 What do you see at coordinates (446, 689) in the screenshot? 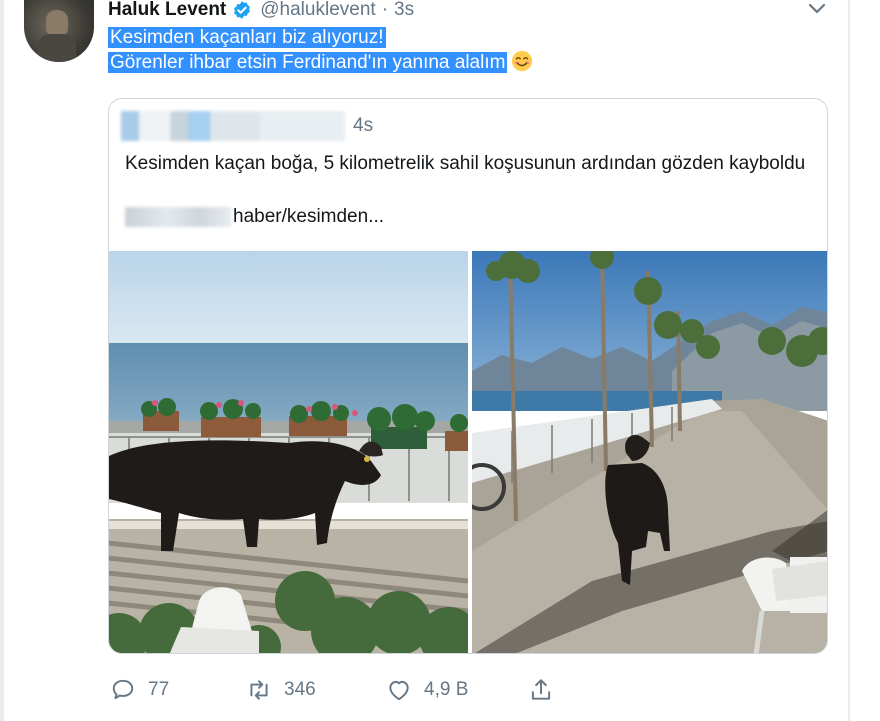
I see `like-count: 4,9 B` at bounding box center [446, 689].